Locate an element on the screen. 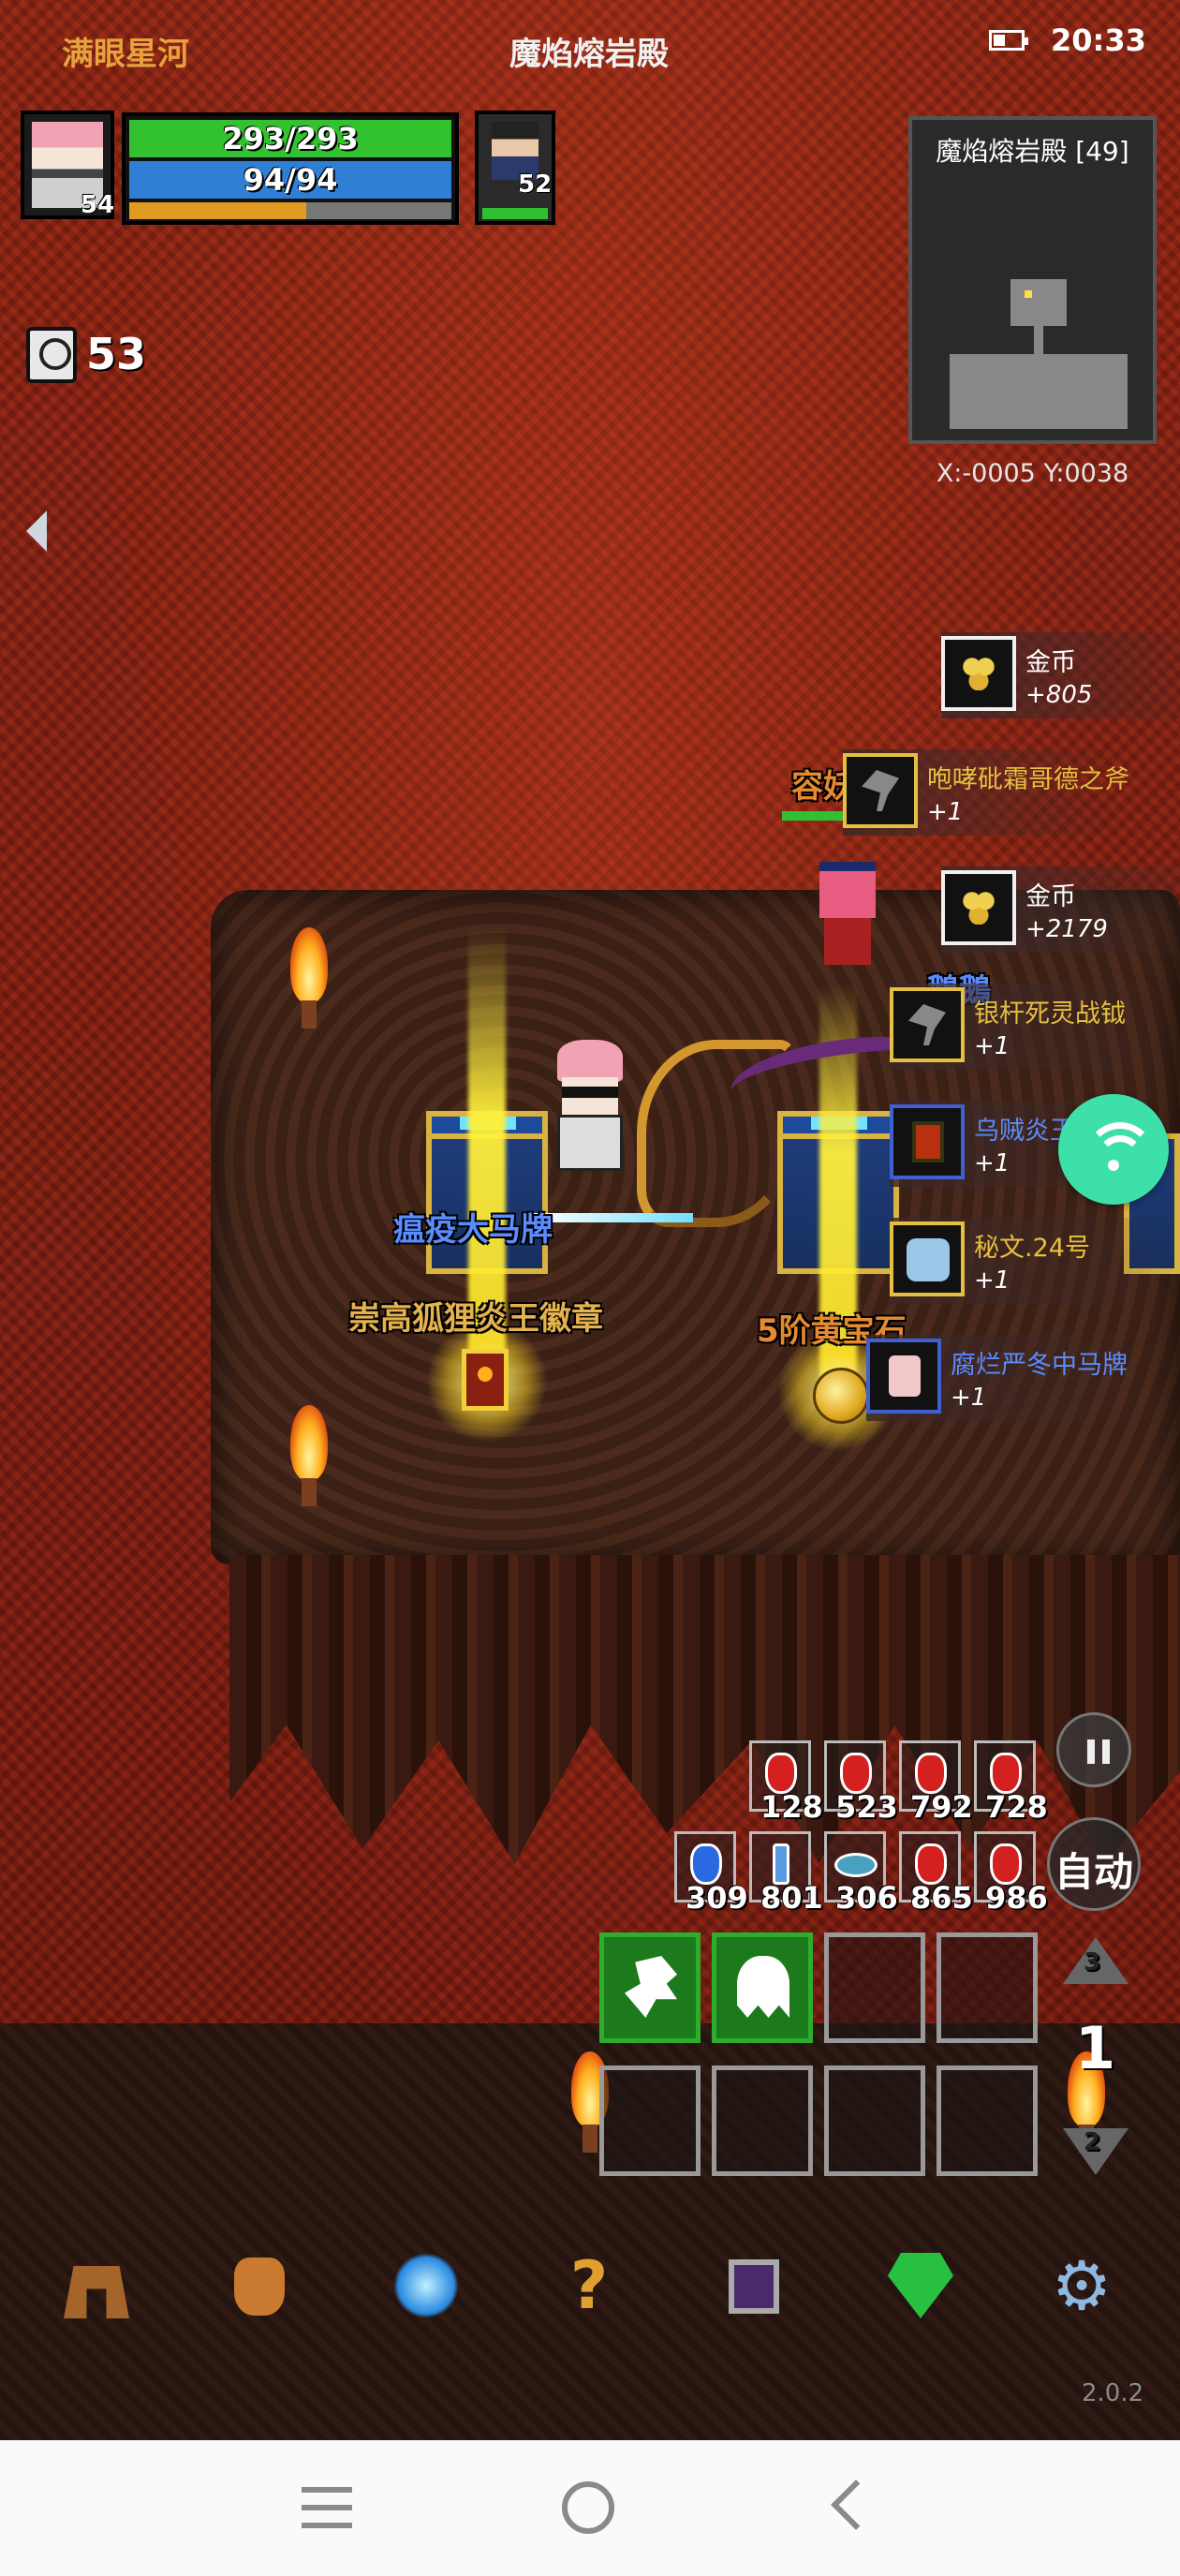 The height and width of the screenshot is (2576, 1180). version-label: 2.0.2 is located at coordinates (1113, 2393).